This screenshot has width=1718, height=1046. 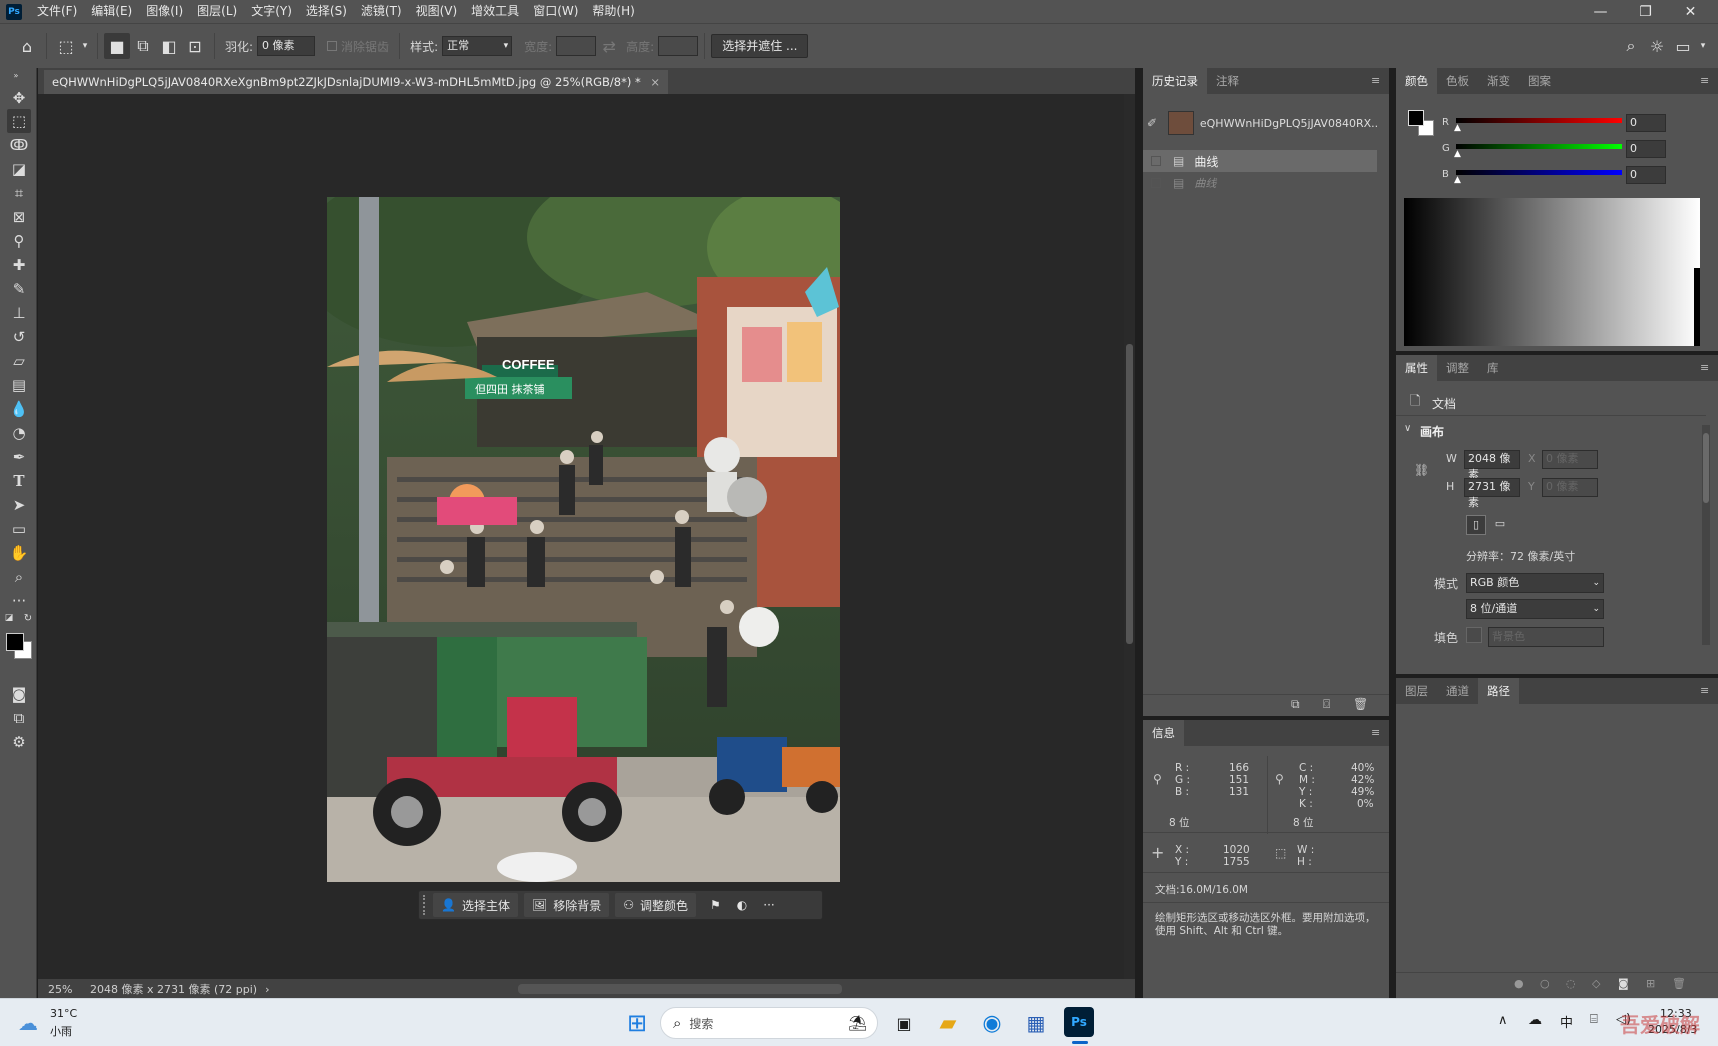 I want to click on green-slider, so click(x=1539, y=146).